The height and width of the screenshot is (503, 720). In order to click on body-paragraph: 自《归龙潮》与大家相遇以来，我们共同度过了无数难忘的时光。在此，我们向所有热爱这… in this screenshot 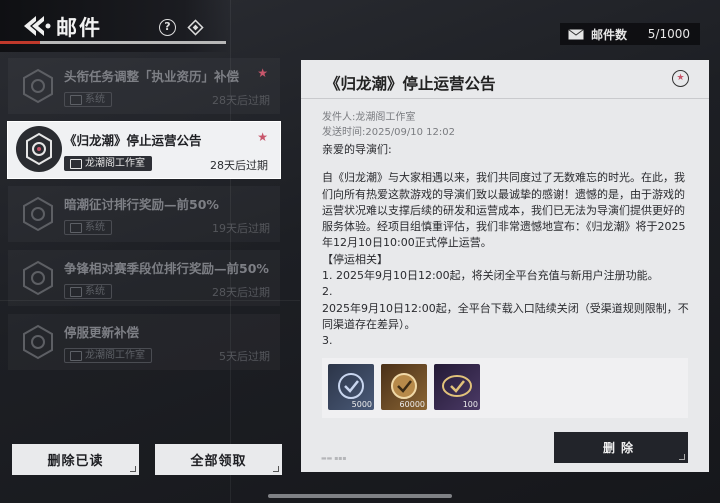, I will do `click(504, 210)`.